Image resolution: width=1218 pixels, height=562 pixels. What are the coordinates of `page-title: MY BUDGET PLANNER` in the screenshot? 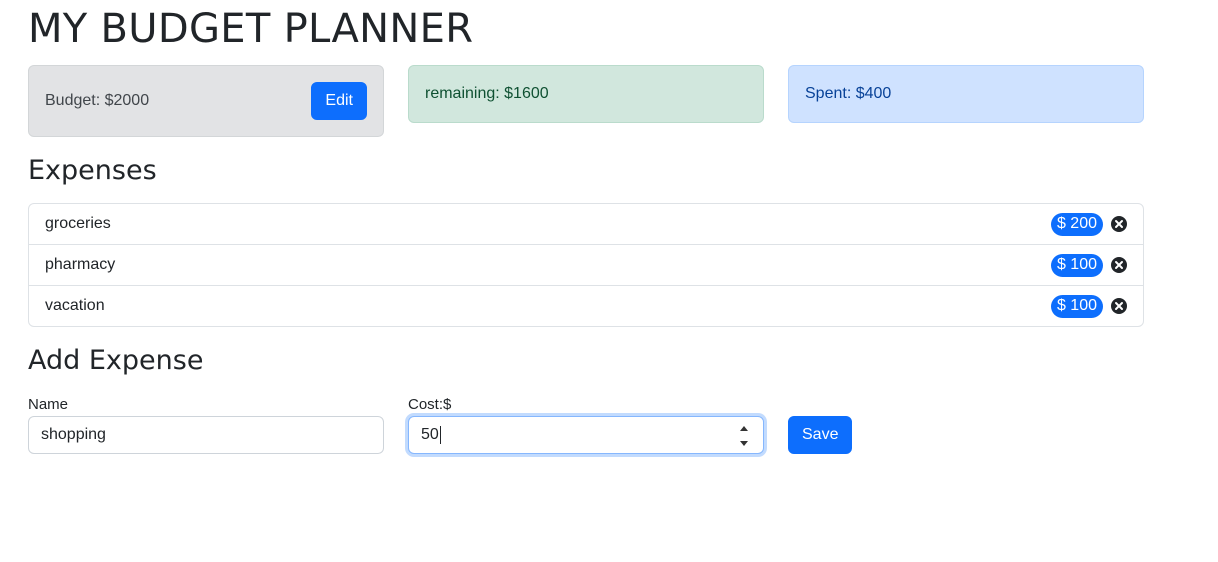 It's located at (251, 29).